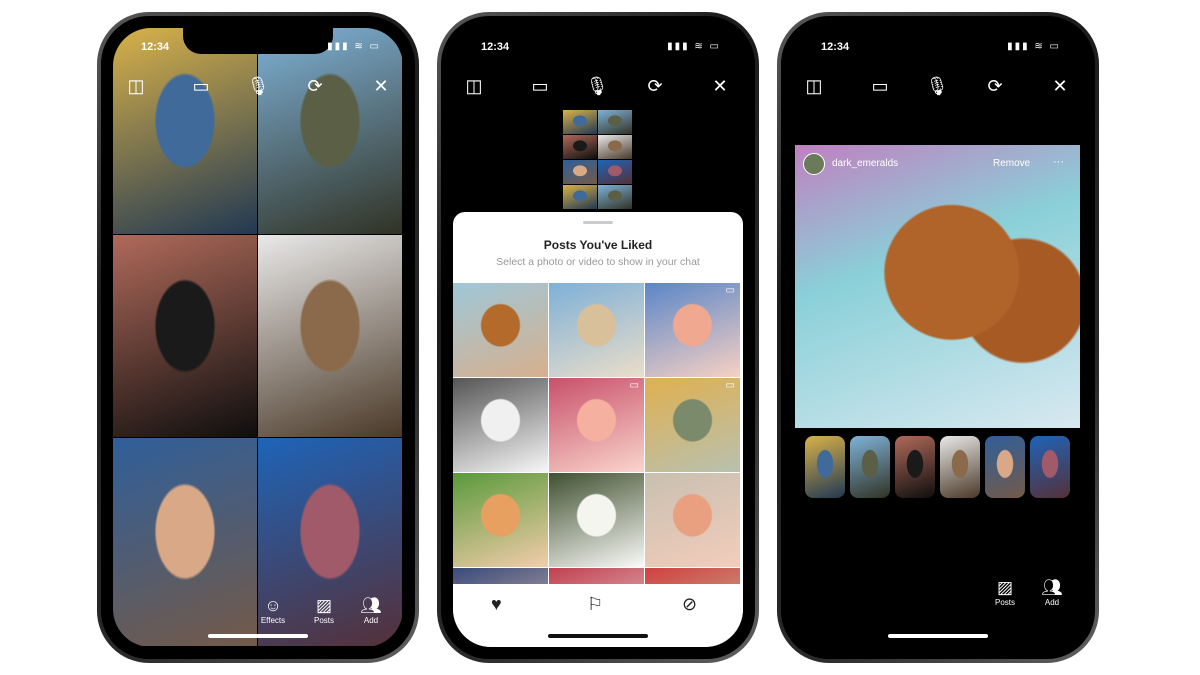 The width and height of the screenshot is (1200, 675). Describe the element at coordinates (598, 245) in the screenshot. I see `sheet-title: Posts You've Liked` at that location.